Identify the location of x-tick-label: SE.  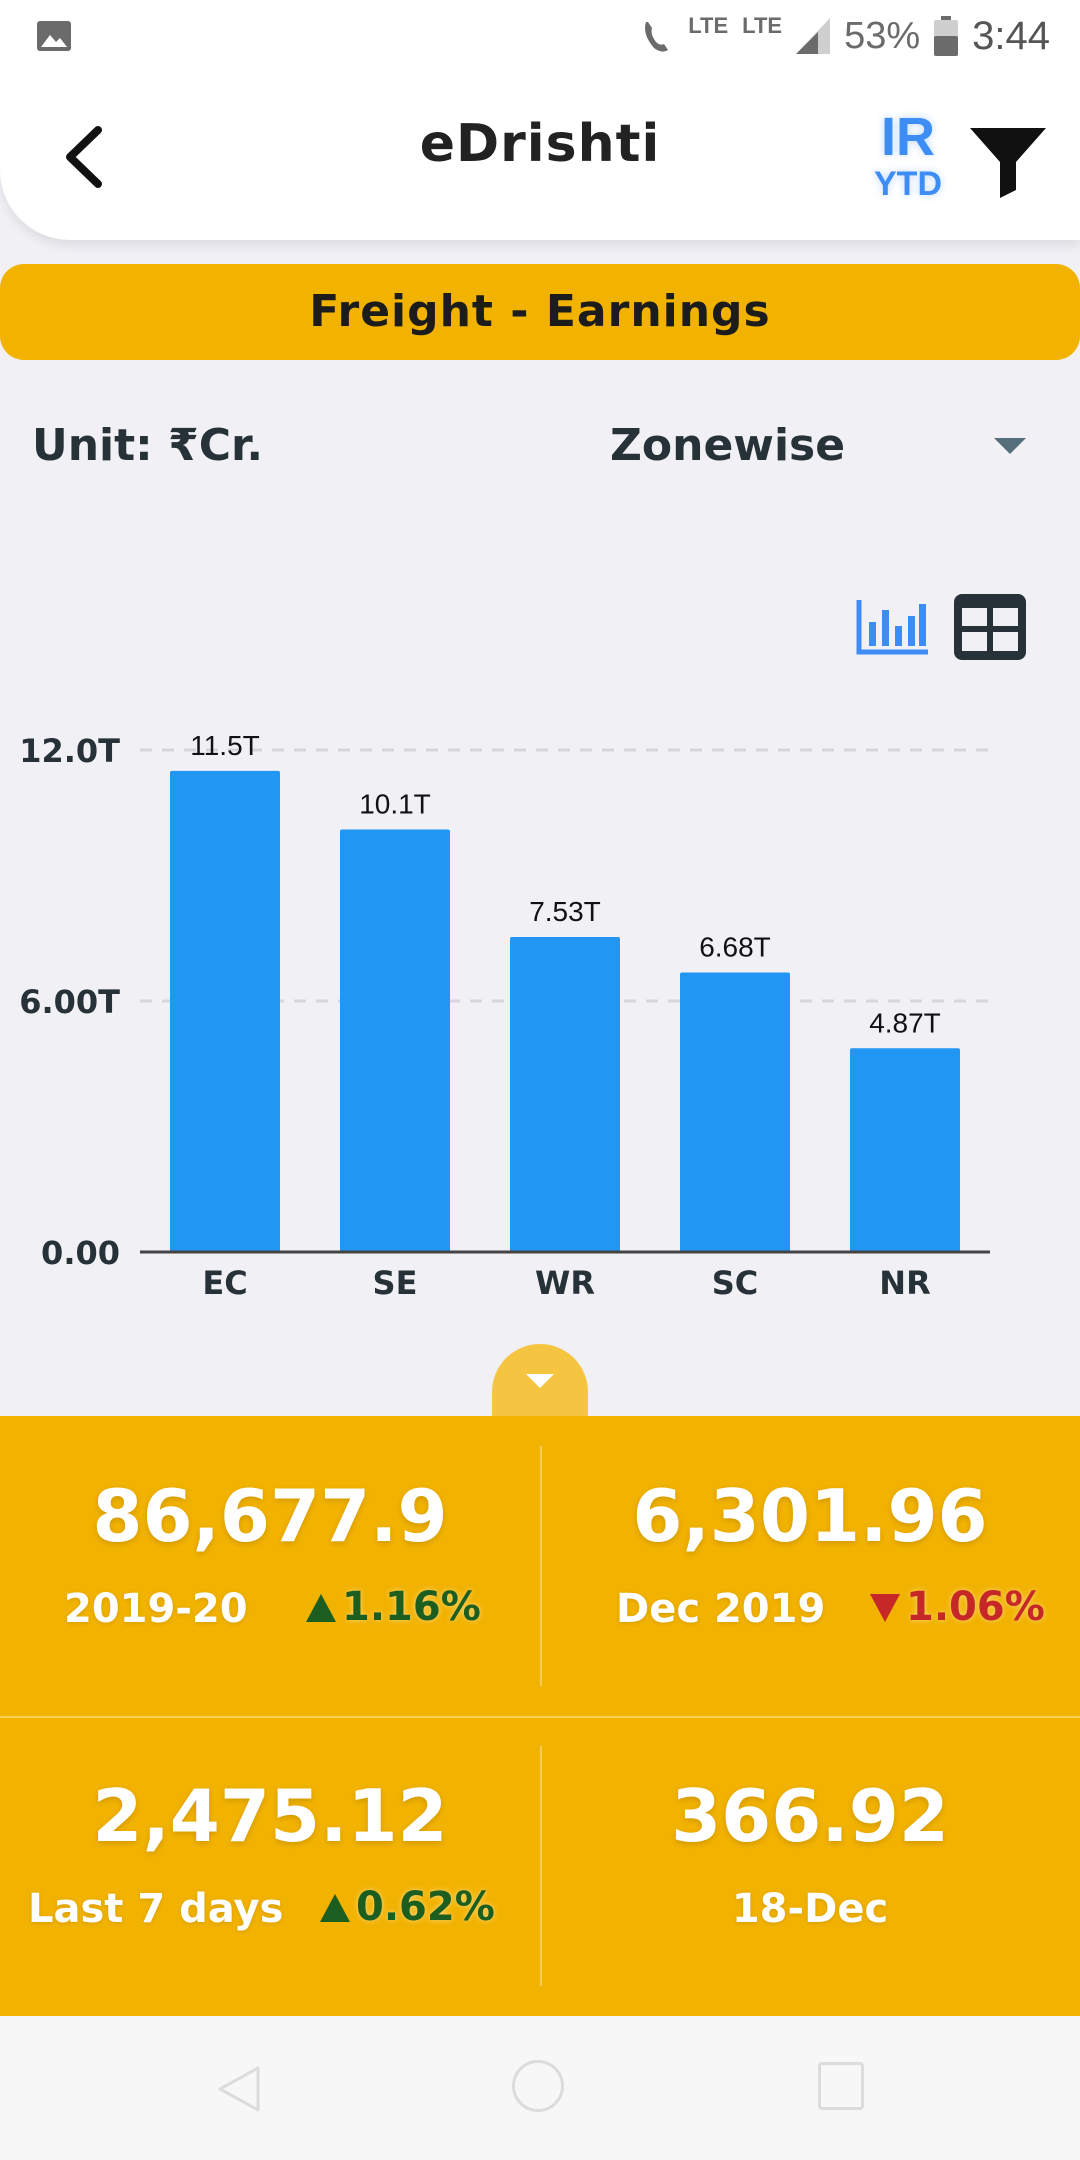
(395, 1283).